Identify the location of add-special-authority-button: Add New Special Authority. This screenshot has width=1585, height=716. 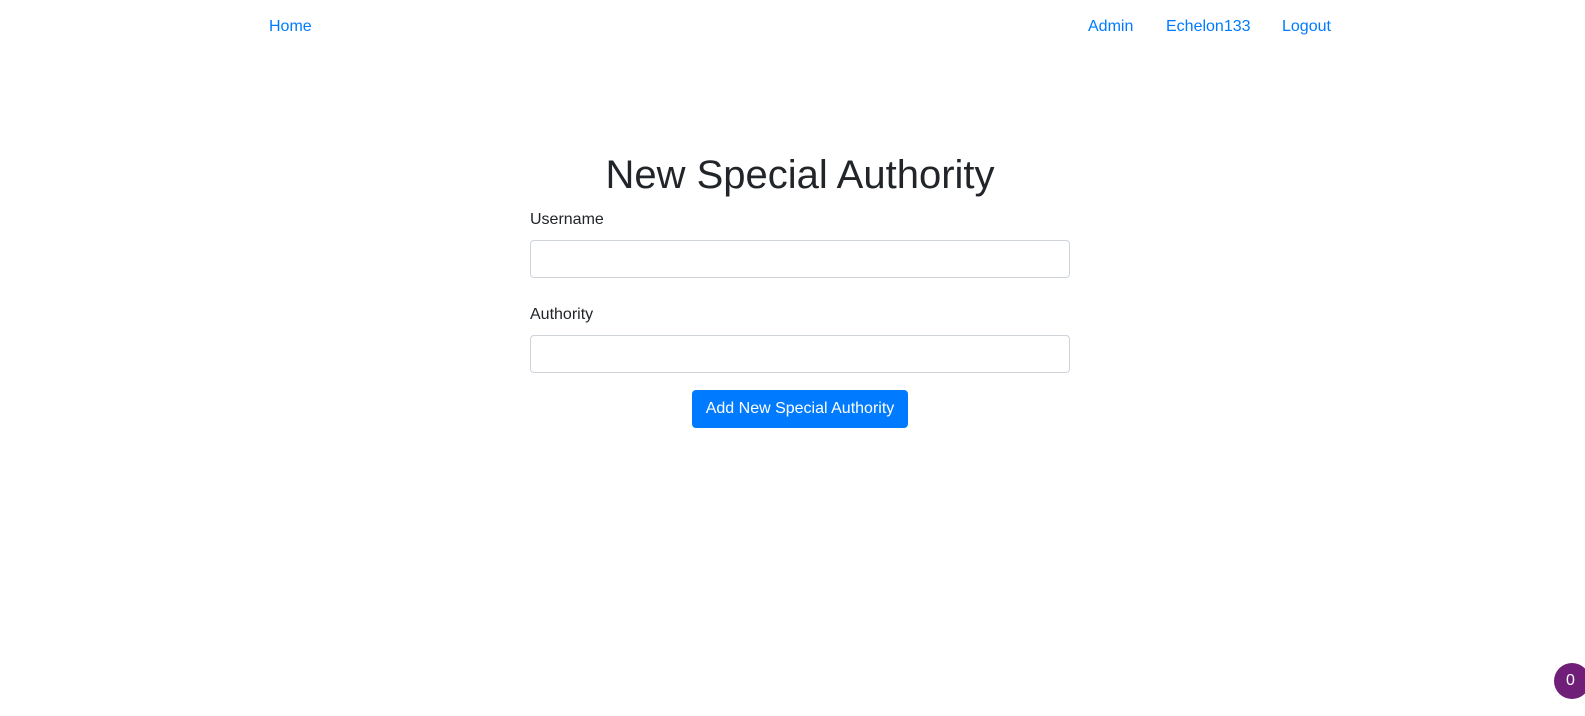
(800, 409).